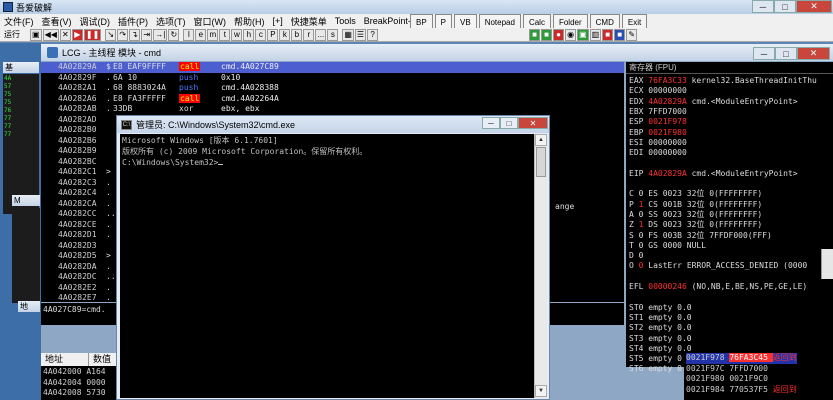  What do you see at coordinates (309, 34) in the screenshot?
I see `toolbar-r: r` at bounding box center [309, 34].